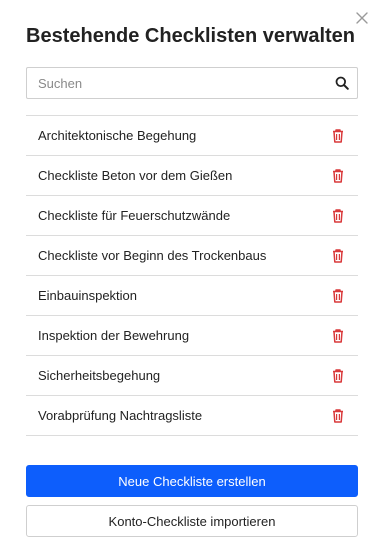  What do you see at coordinates (117, 135) in the screenshot?
I see `checklist-label: Architektonische Begehung` at bounding box center [117, 135].